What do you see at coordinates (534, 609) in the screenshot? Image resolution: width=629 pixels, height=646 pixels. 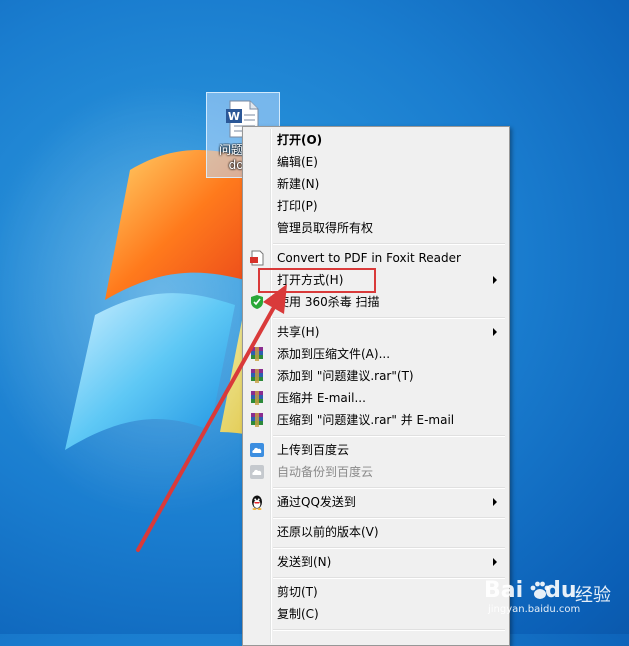 I see `watermark-url: jingyan.baidu.com` at bounding box center [534, 609].